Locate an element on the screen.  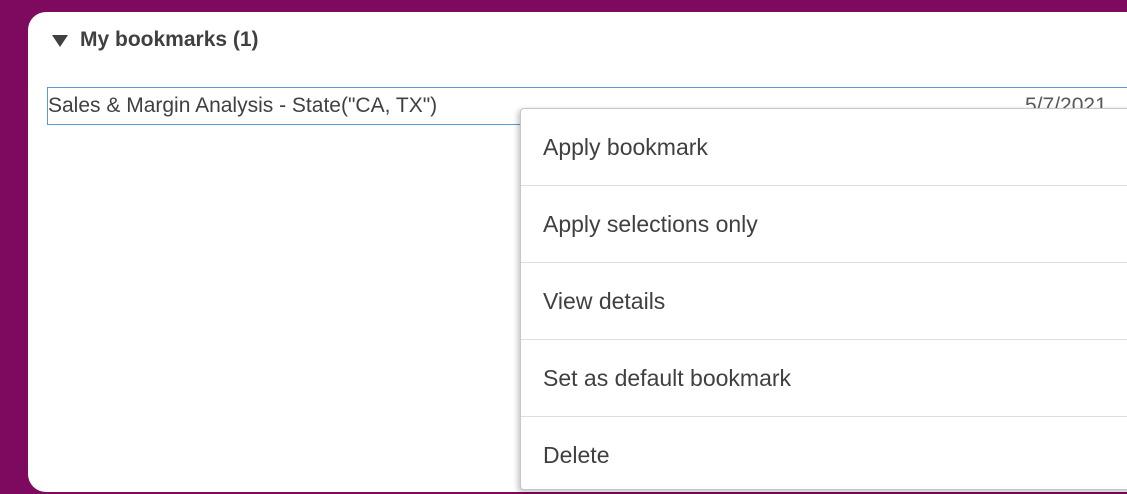
my-bookmarks-section-header: My bookmarks (1) is located at coordinates (155, 40).